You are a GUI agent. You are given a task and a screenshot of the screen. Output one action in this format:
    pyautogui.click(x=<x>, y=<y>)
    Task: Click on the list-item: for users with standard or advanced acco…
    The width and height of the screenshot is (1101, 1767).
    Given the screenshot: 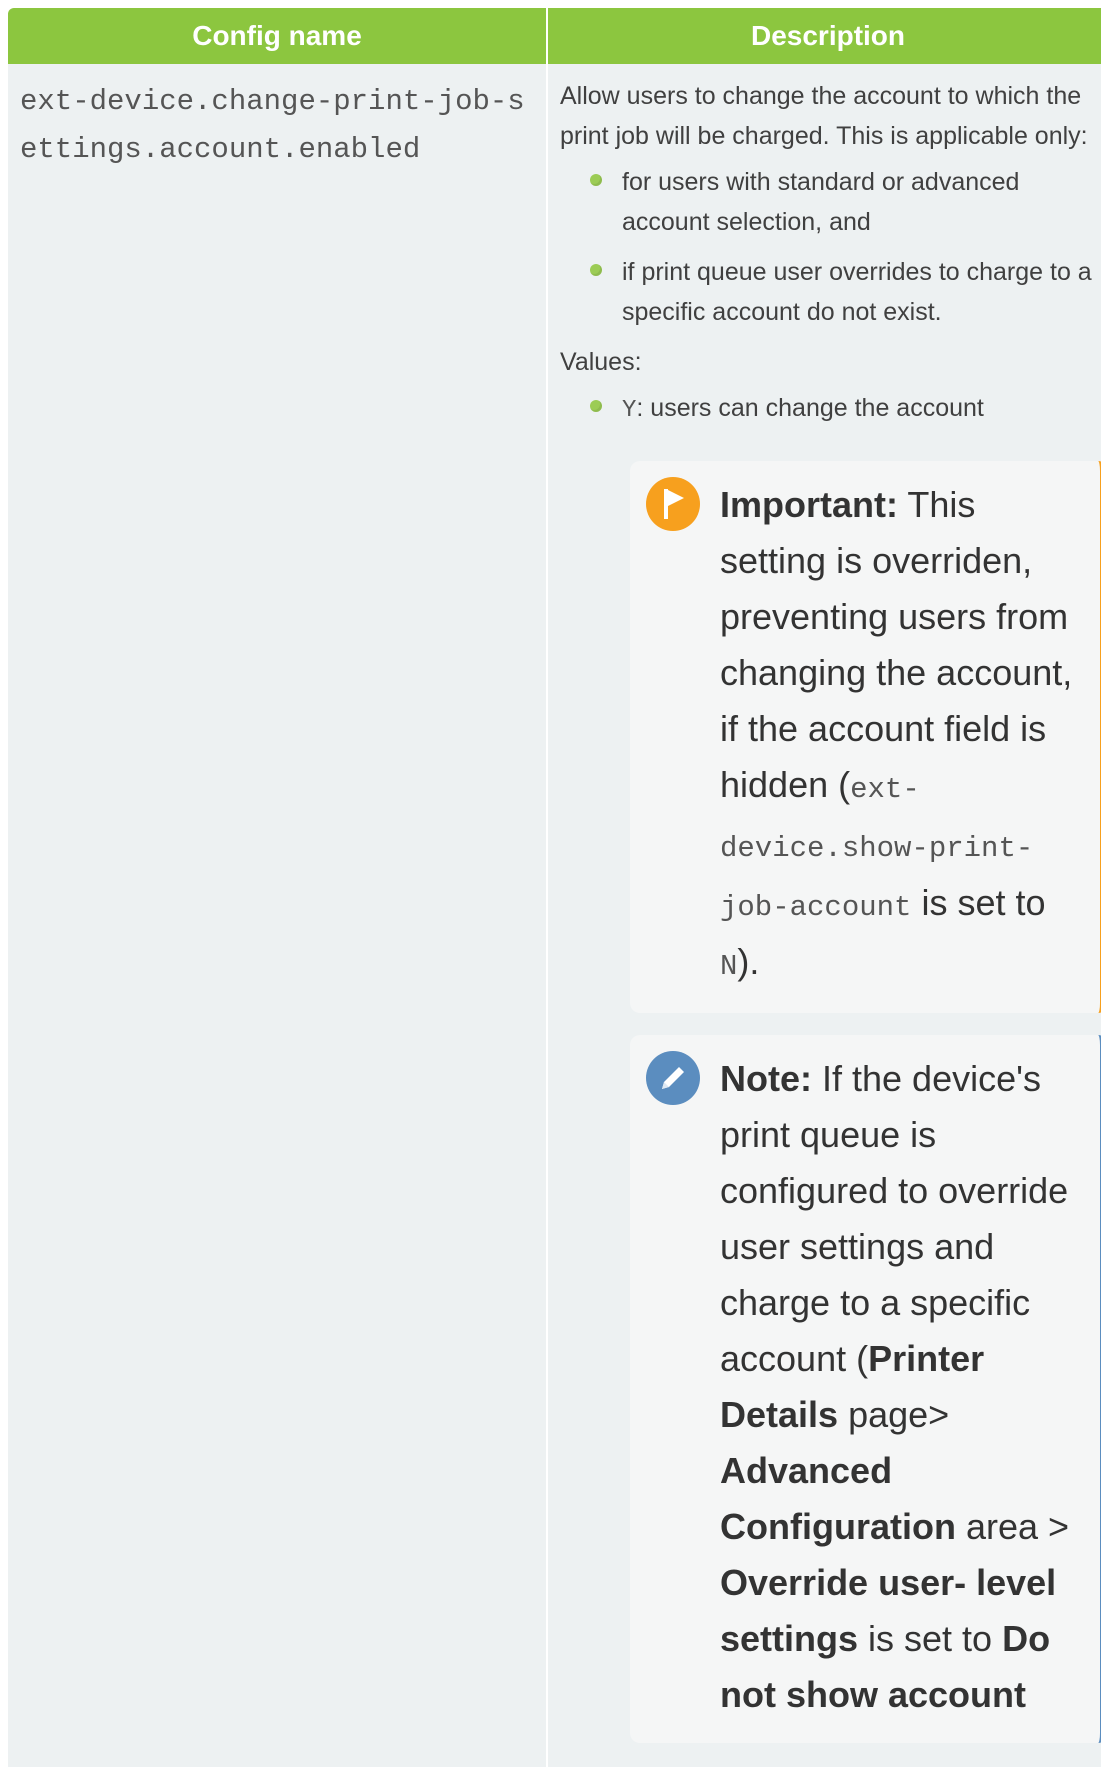 What is the action you would take?
    pyautogui.click(x=845, y=202)
    